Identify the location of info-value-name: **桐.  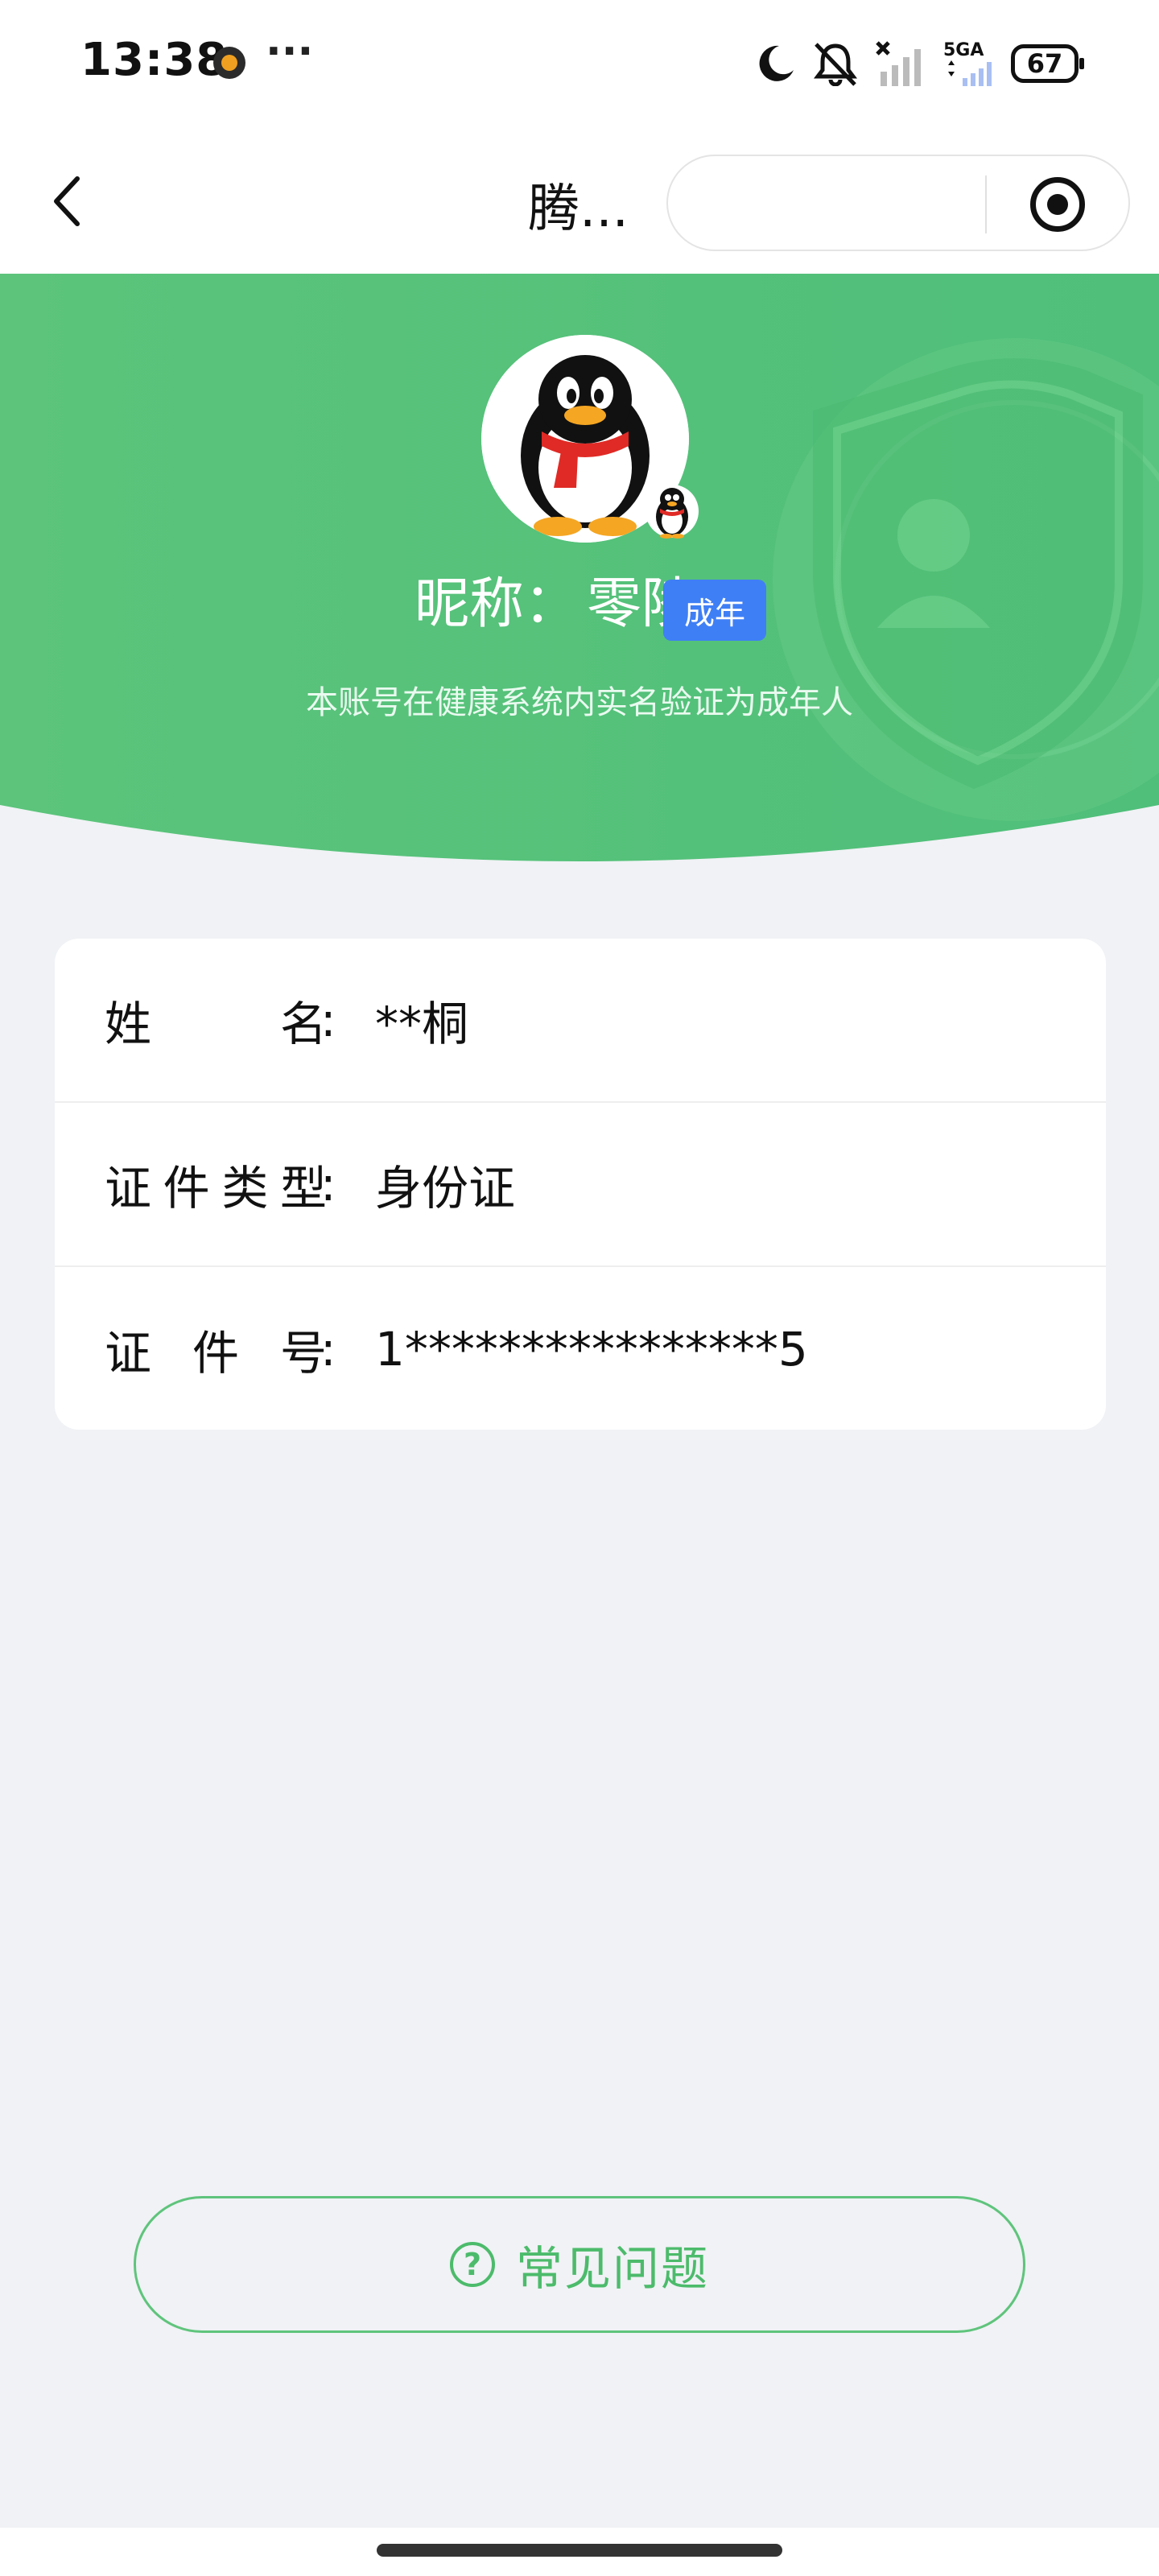
(422, 1024).